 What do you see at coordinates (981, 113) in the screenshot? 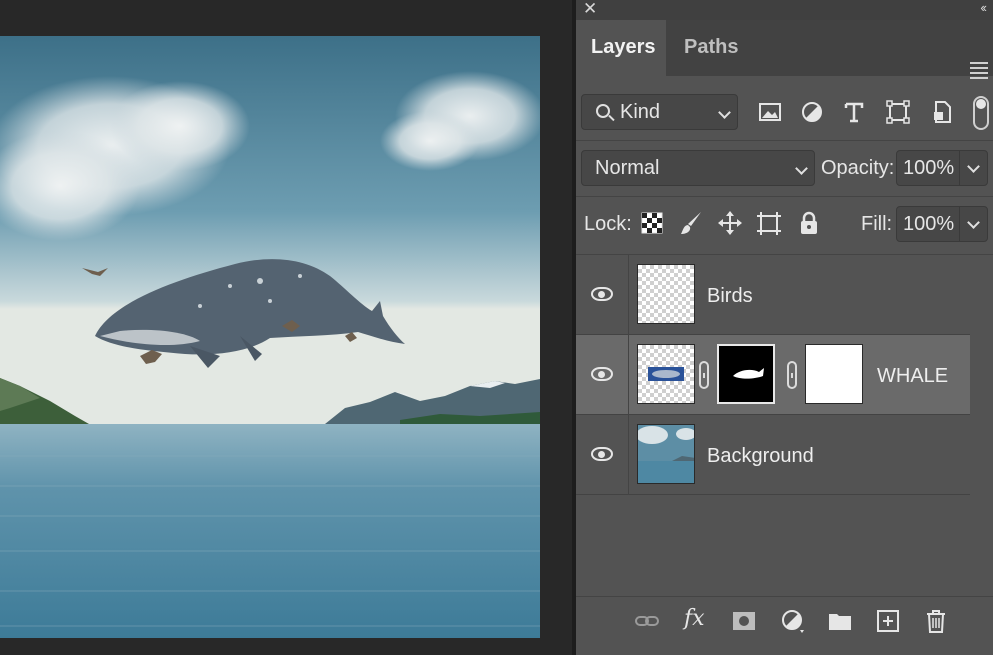
I see `filter-toggle` at bounding box center [981, 113].